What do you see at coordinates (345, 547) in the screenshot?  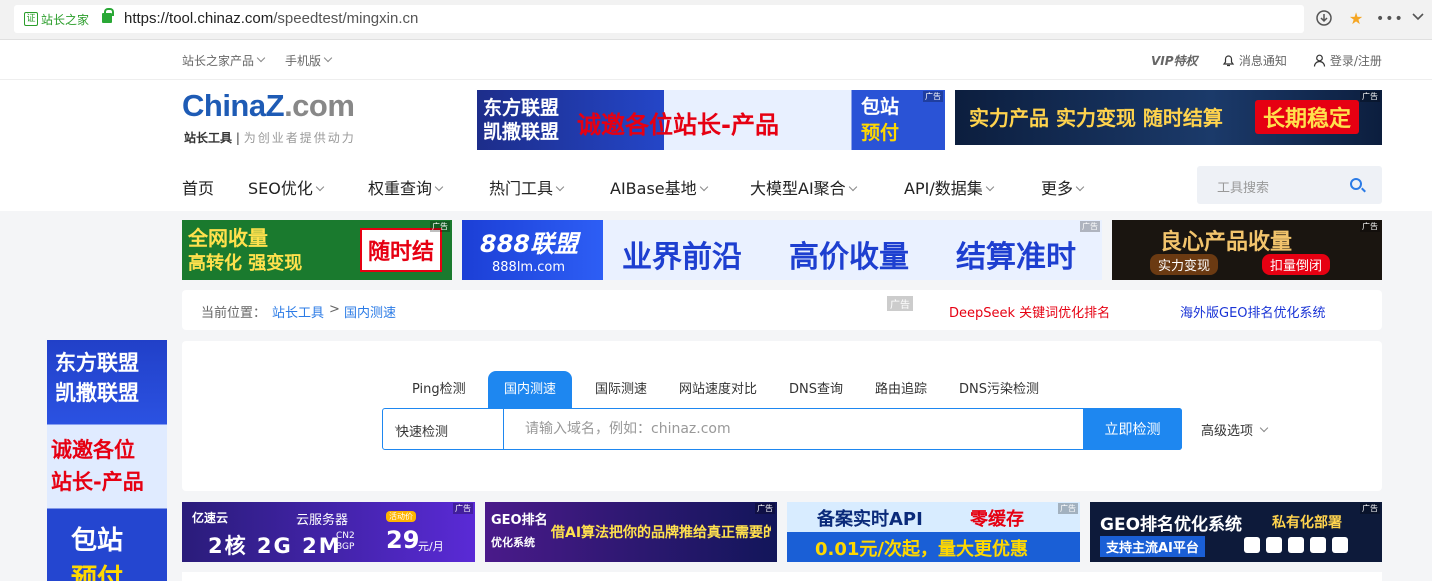 I see `ad-text: BGP` at bounding box center [345, 547].